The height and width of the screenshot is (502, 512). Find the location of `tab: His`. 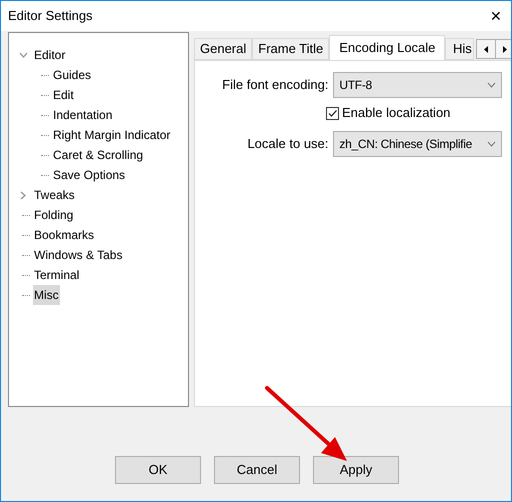

tab: His is located at coordinates (459, 49).